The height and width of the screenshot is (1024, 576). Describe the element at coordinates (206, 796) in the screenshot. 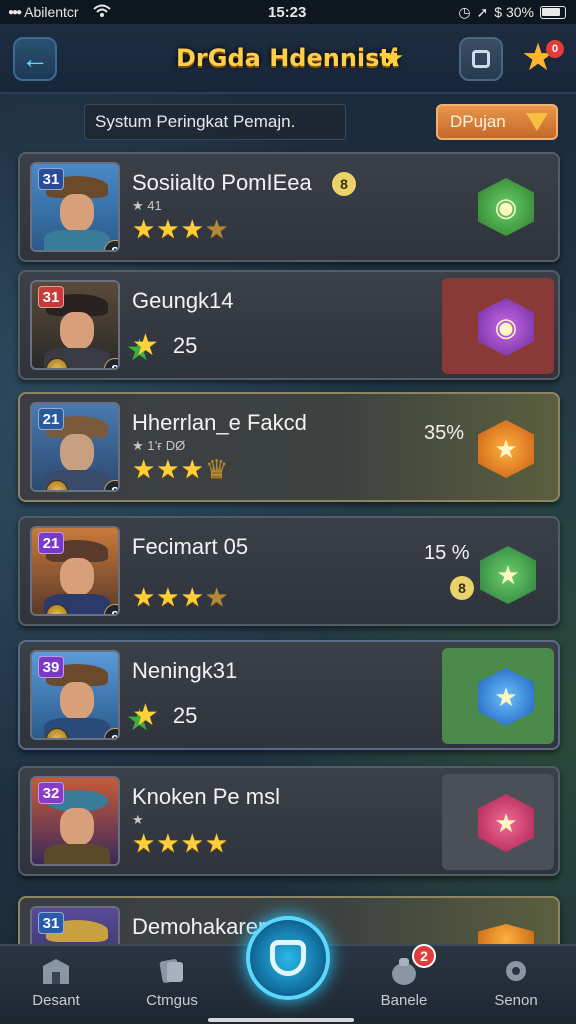

I see `player-name: Knoken Pe msl` at that location.